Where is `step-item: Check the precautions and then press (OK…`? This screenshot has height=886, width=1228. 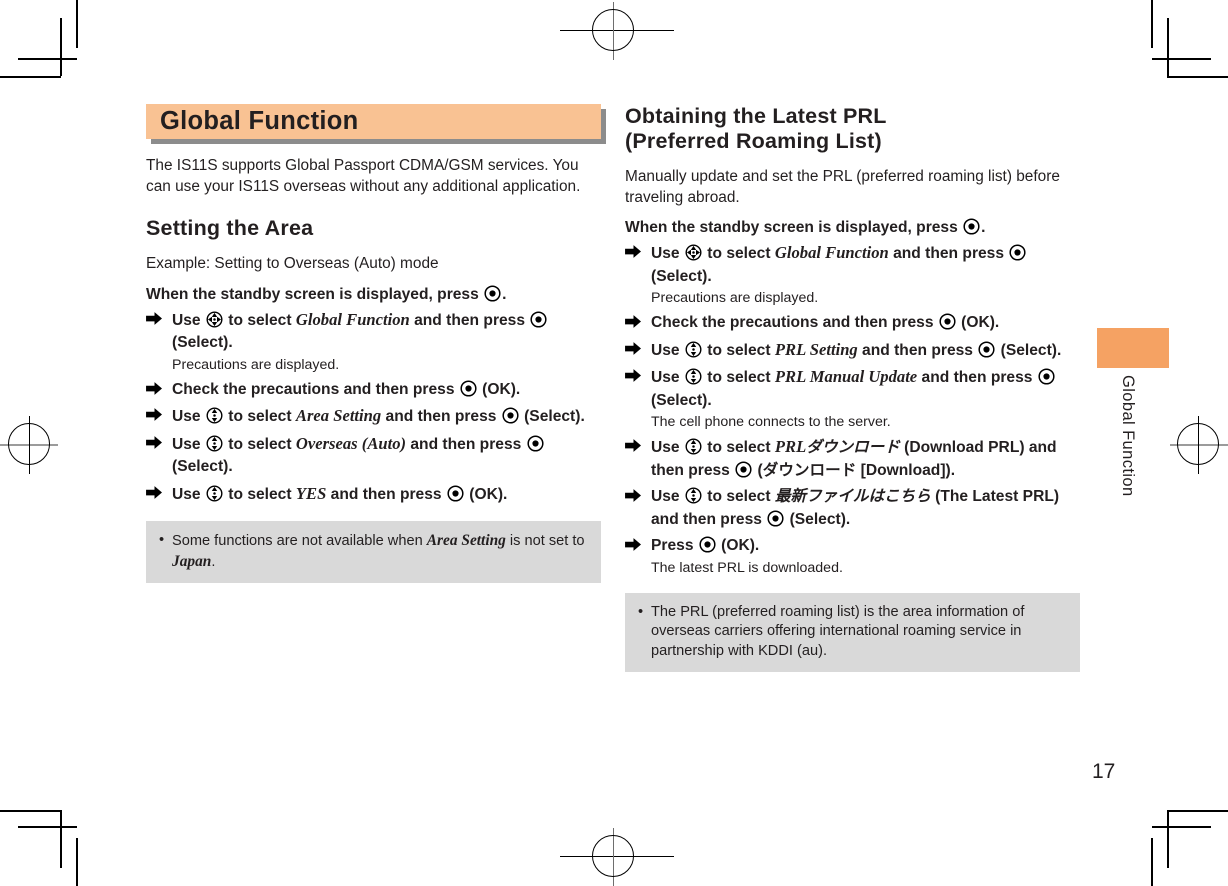
step-item: Check the precautions and then press (OK… is located at coordinates (852, 323).